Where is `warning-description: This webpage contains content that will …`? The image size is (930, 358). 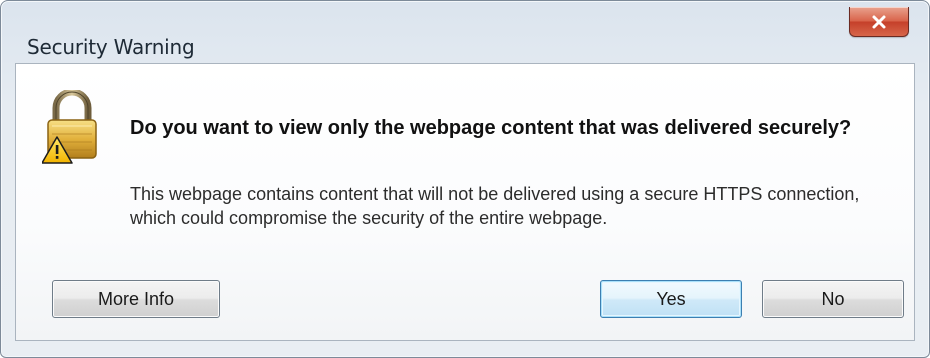 warning-description: This webpage contains content that will … is located at coordinates (495, 206).